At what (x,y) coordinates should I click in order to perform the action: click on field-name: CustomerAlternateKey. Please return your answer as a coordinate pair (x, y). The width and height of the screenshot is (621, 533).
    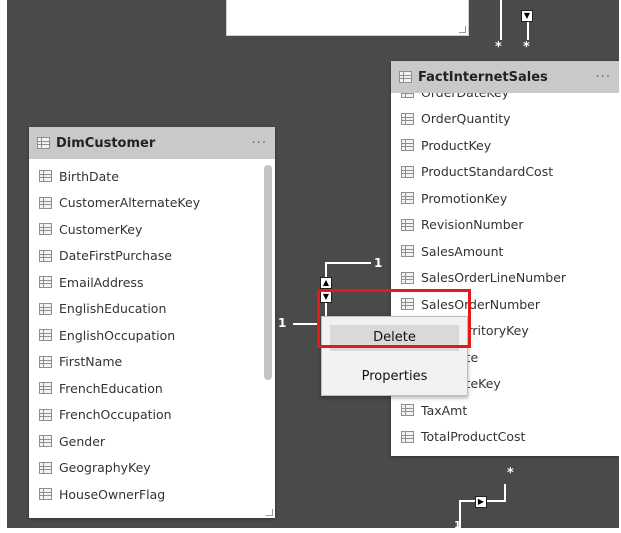
    Looking at the image, I should click on (130, 203).